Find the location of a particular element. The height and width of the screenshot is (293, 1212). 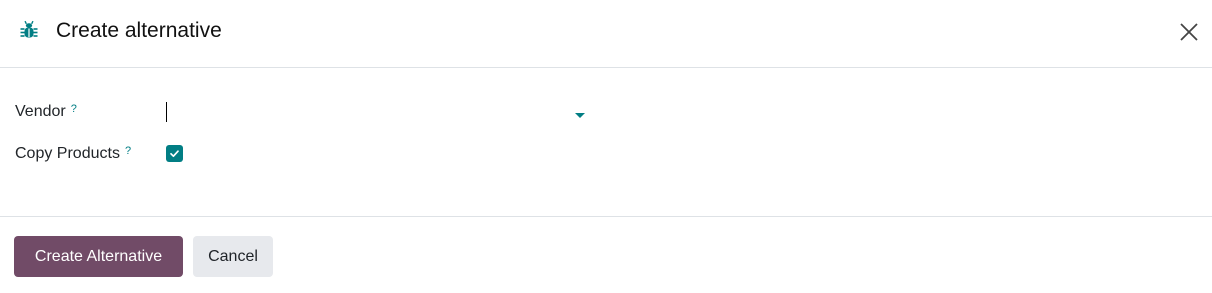

create-alternative-button: Create Alternative is located at coordinates (98, 256).